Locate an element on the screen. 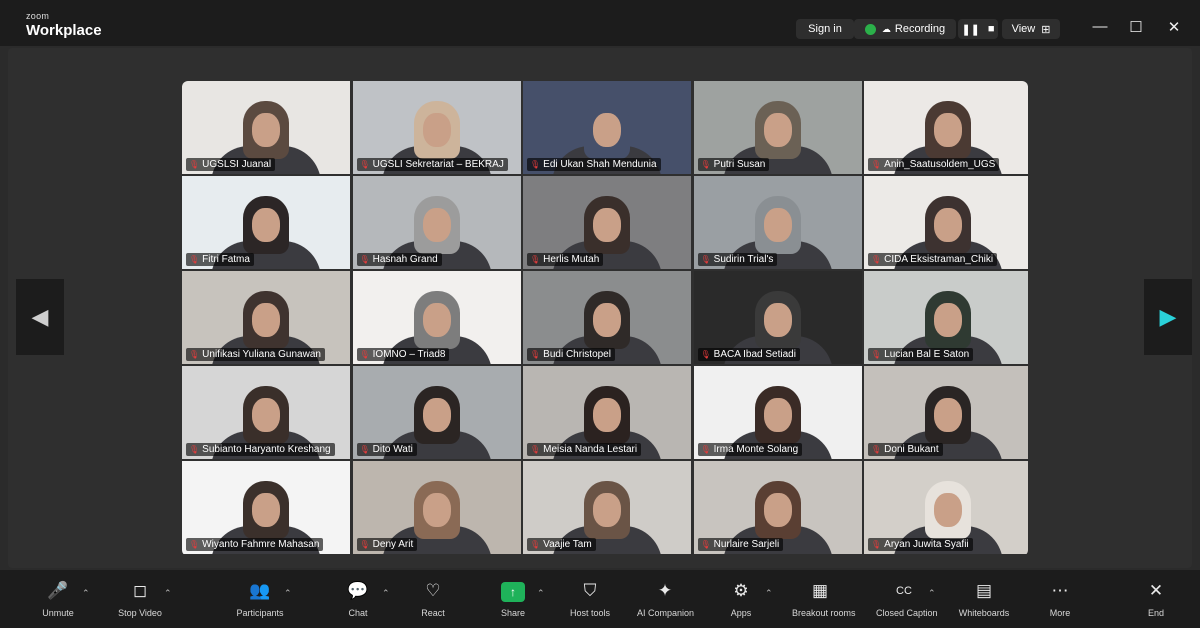  participant-tile: 🎙 Doni Bukant is located at coordinates (946, 412).